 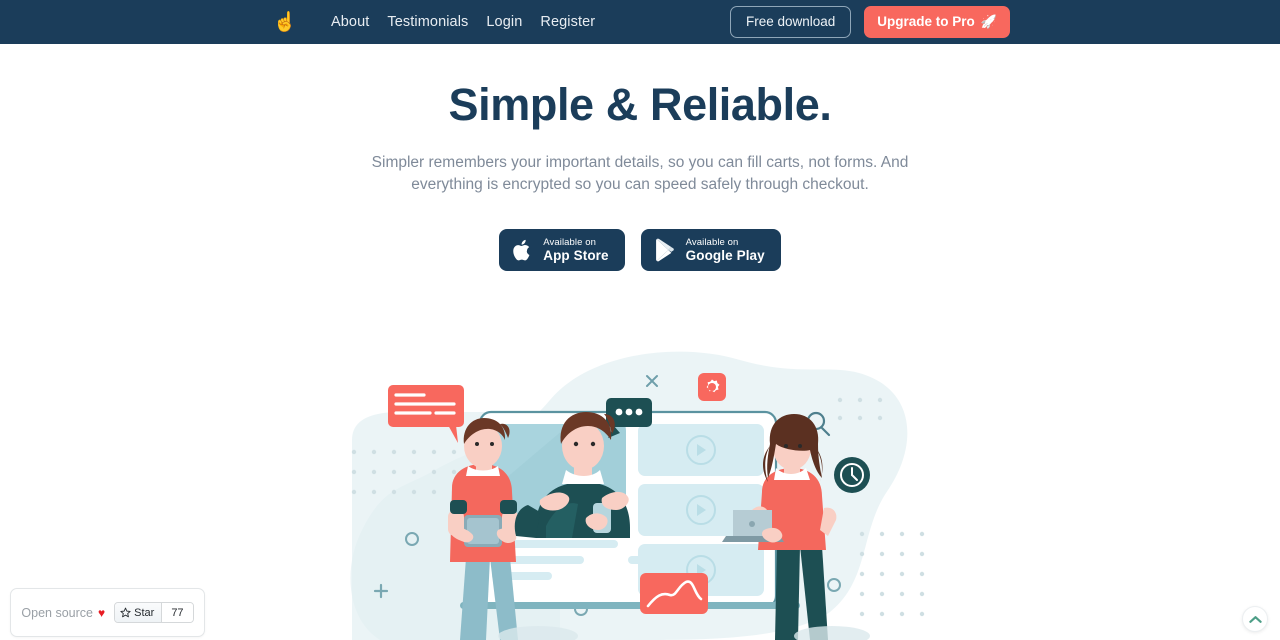 I want to click on google-play-badge-text: Available on Google Play, so click(x=725, y=250).